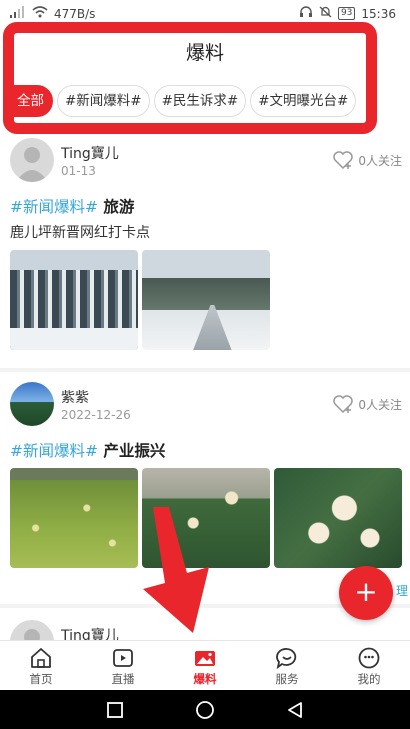 The width and height of the screenshot is (410, 729). What do you see at coordinates (325, 13) in the screenshot?
I see `mute-icon` at bounding box center [325, 13].